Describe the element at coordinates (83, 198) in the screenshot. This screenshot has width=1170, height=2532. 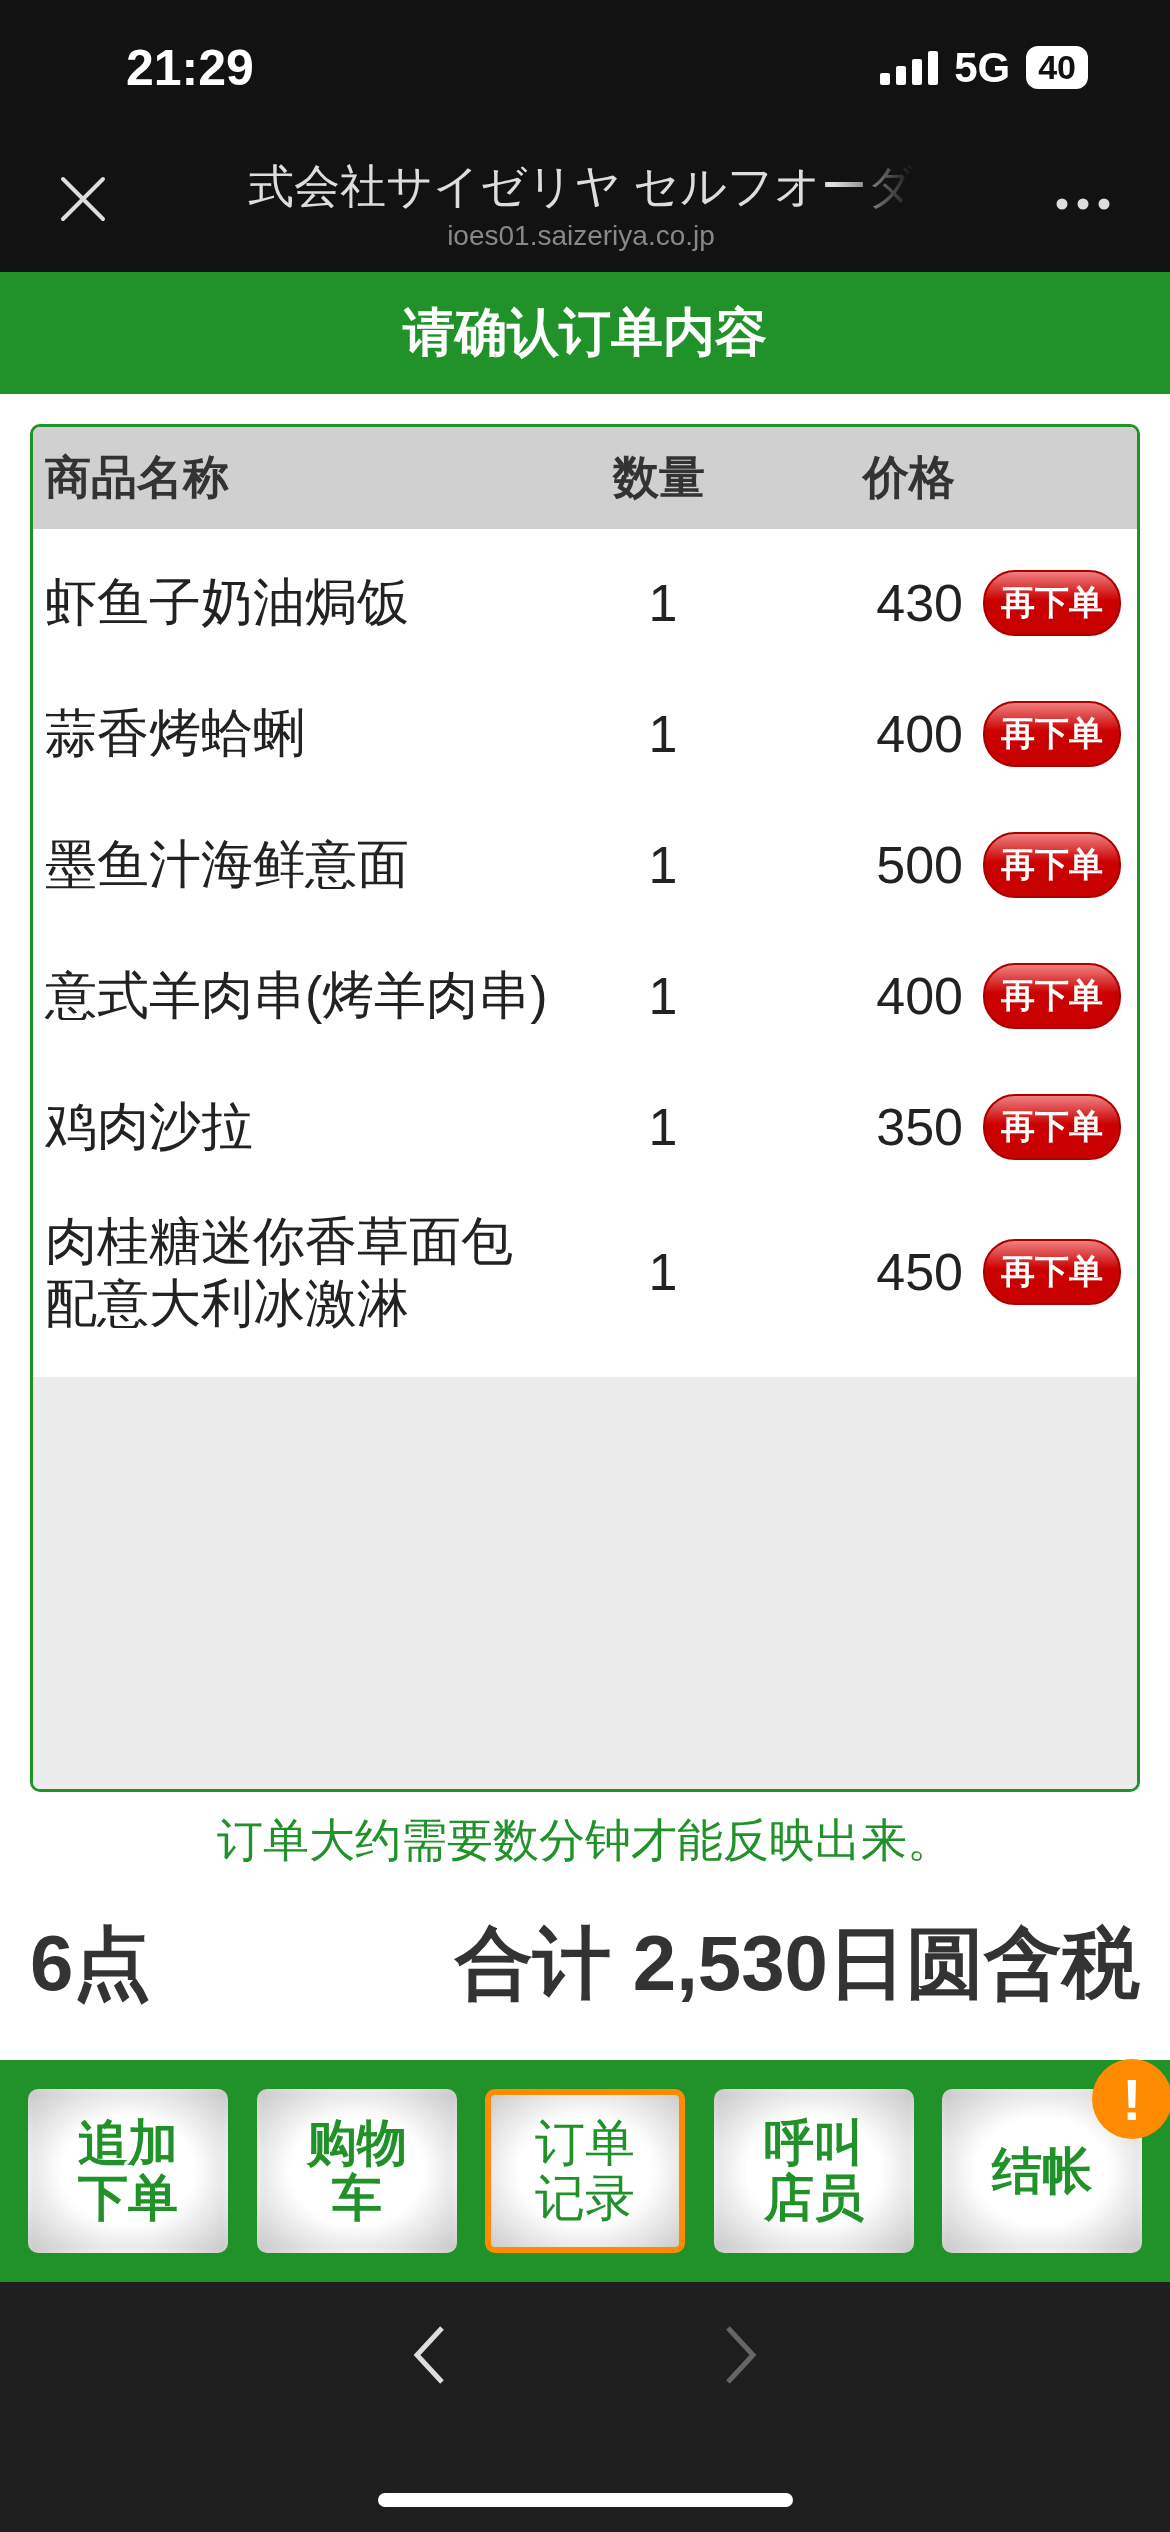
I see `close-icon` at that location.